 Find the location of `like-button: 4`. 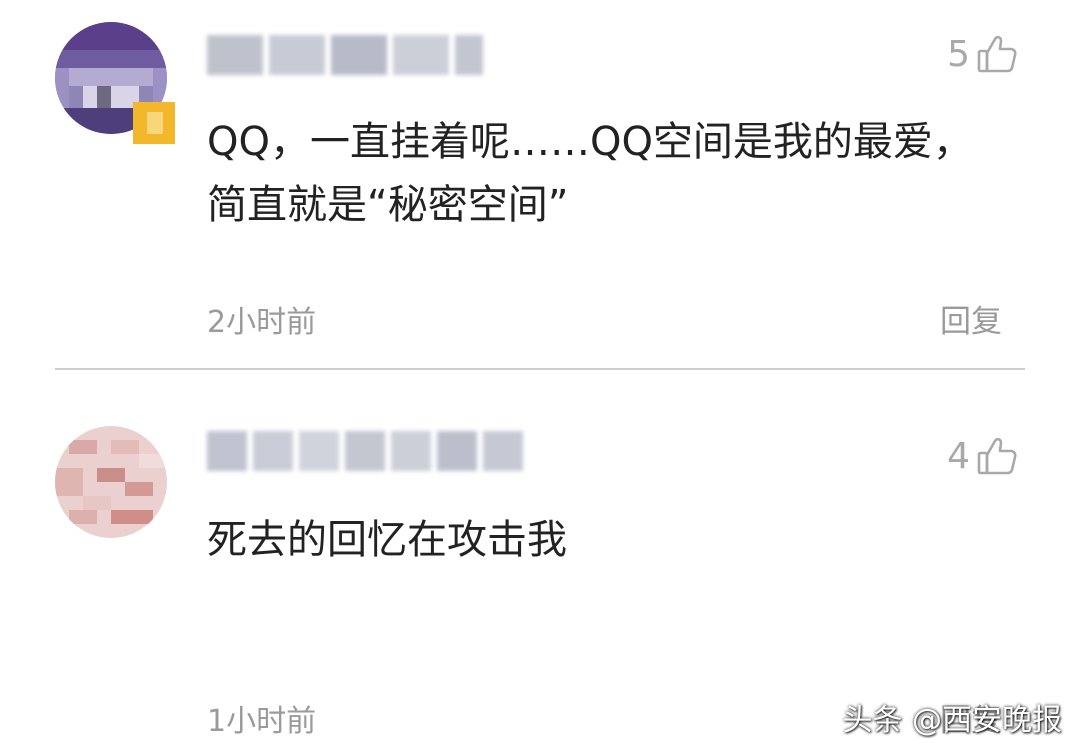

like-button: 4 is located at coordinates (982, 456).